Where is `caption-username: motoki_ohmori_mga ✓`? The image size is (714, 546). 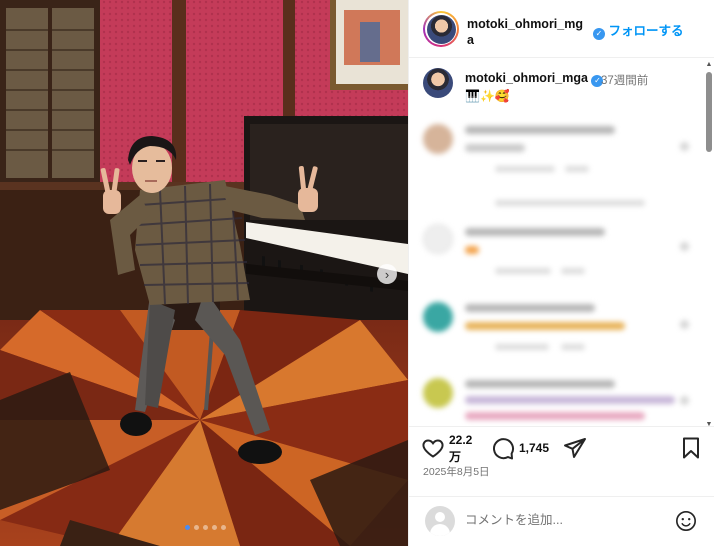 caption-username: motoki_ohmori_mga ✓ is located at coordinates (534, 79).